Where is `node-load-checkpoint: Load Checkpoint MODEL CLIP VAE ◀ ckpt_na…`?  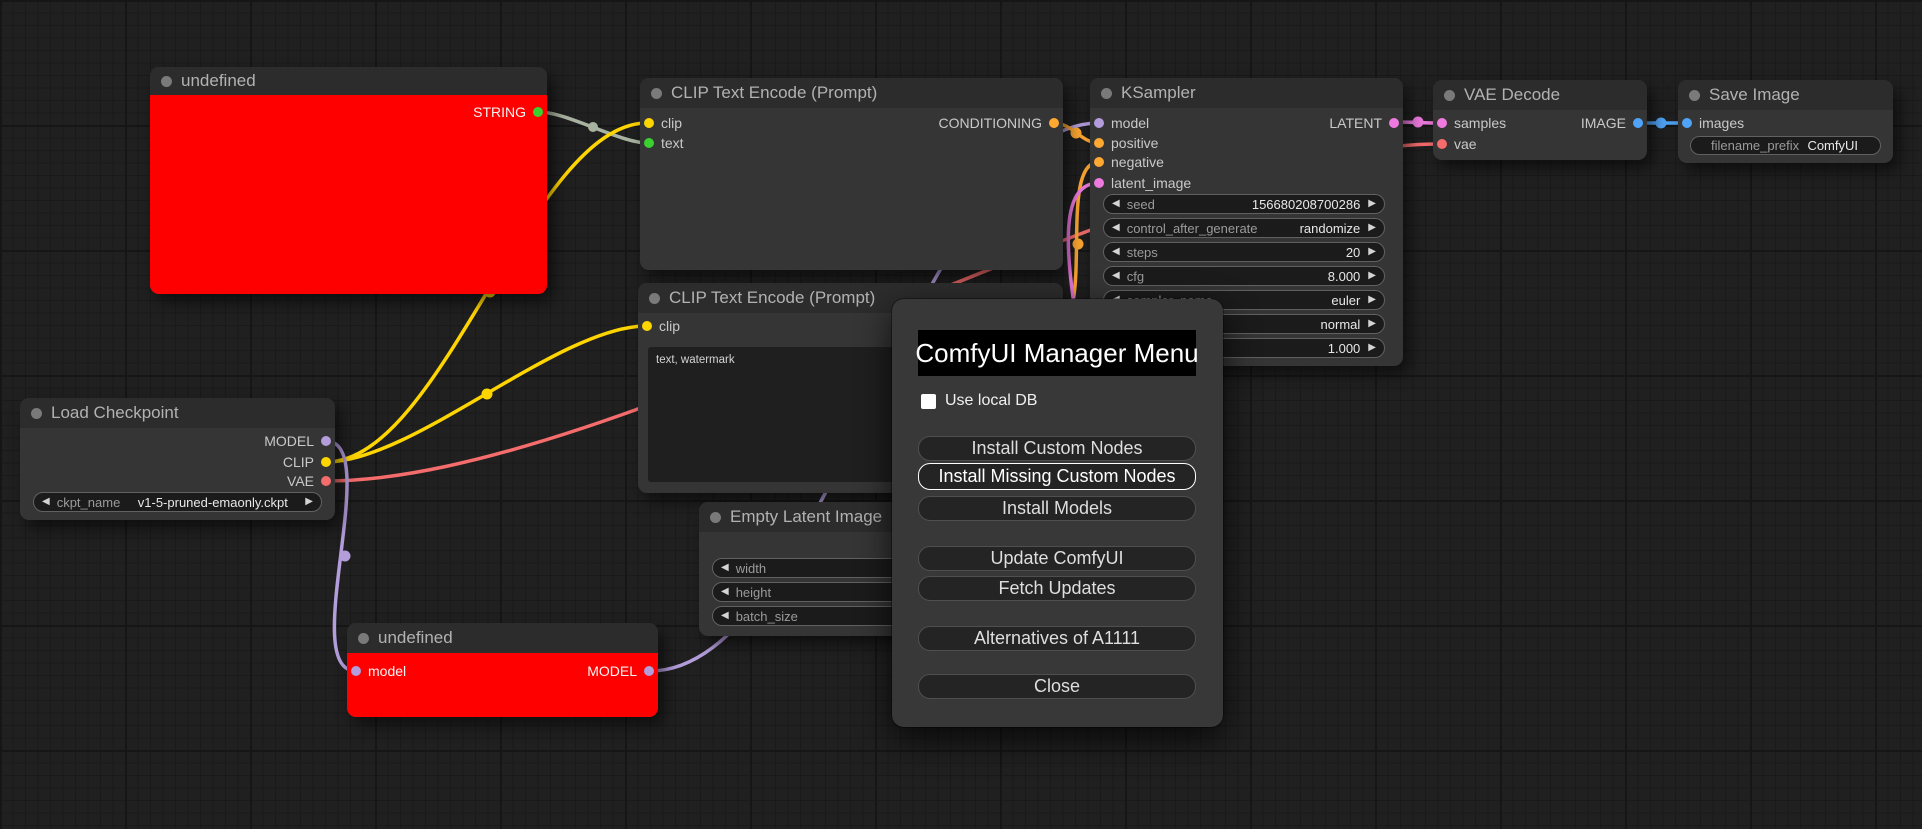 node-load-checkpoint: Load Checkpoint MODEL CLIP VAE ◀ ckpt_na… is located at coordinates (177, 459).